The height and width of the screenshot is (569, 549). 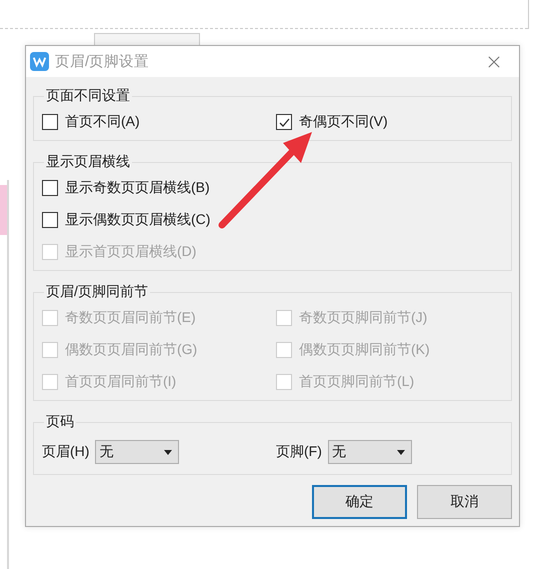 I want to click on dialog-title: 页眉/页脚设置, so click(x=102, y=62).